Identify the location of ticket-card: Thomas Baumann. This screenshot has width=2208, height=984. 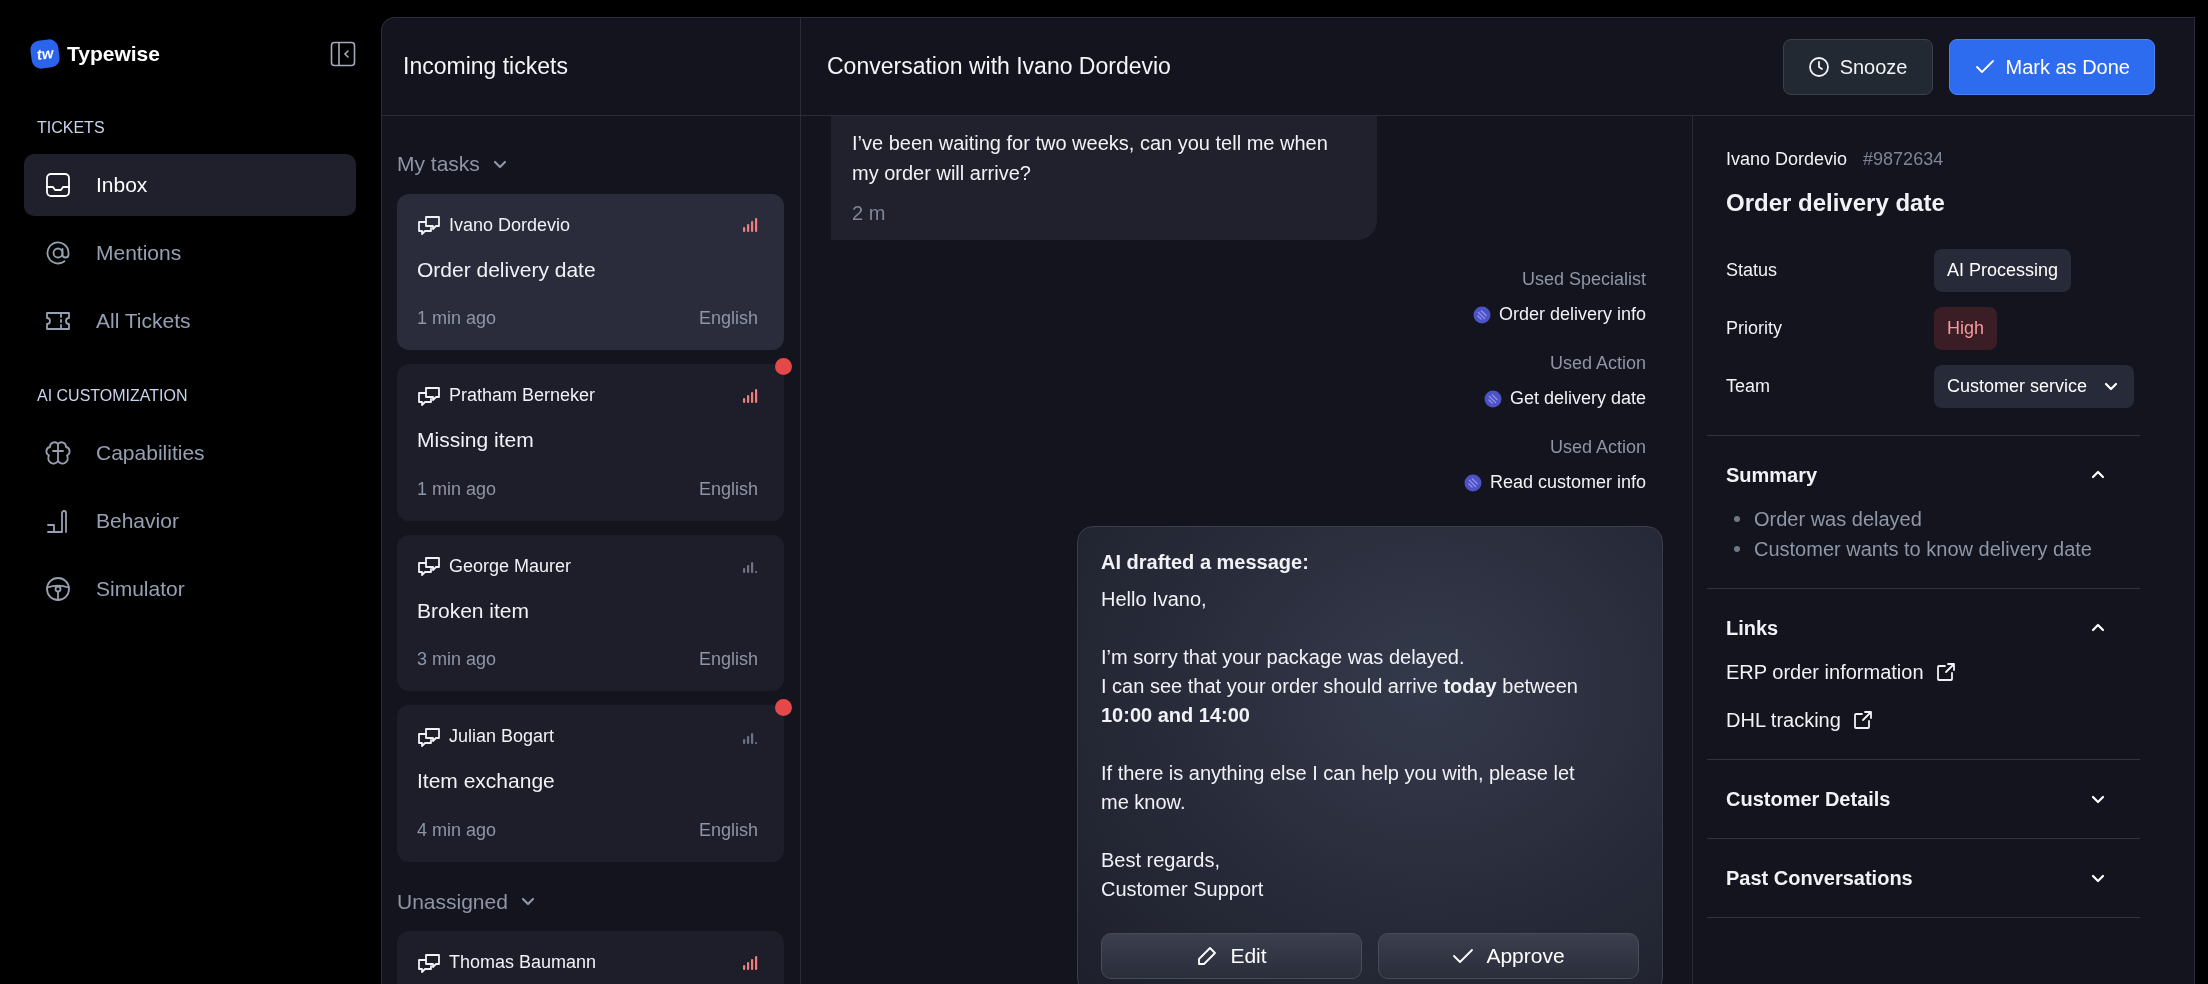
(590, 957).